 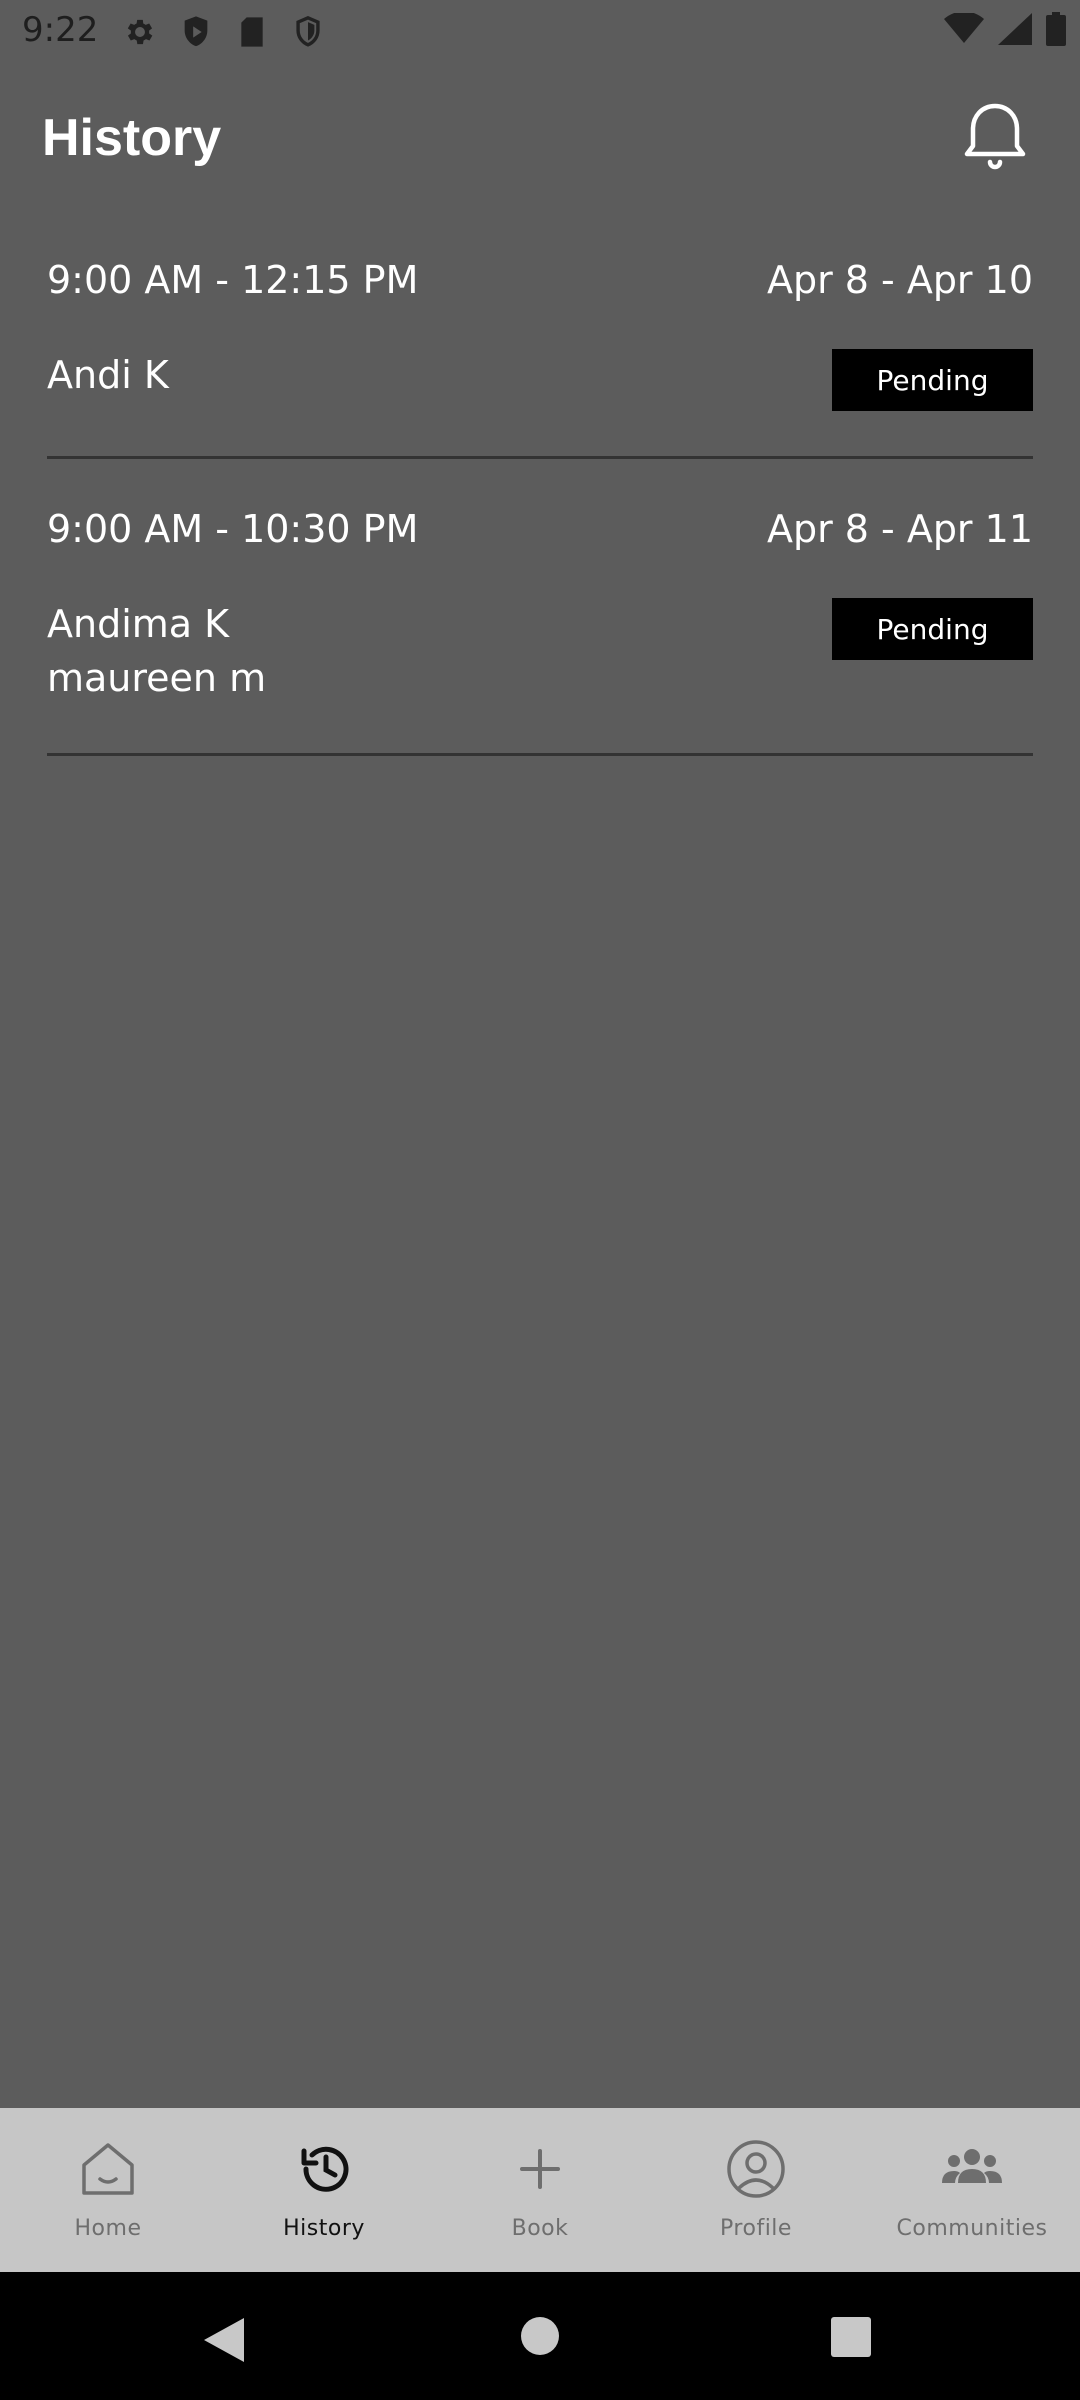 What do you see at coordinates (851, 2339) in the screenshot?
I see `recents-icon` at bounding box center [851, 2339].